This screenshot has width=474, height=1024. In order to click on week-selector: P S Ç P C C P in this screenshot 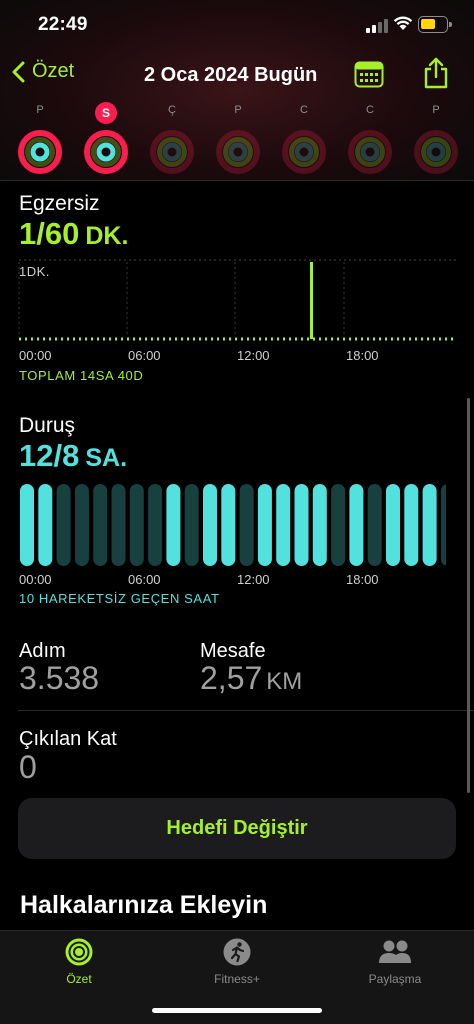, I will do `click(237, 140)`.